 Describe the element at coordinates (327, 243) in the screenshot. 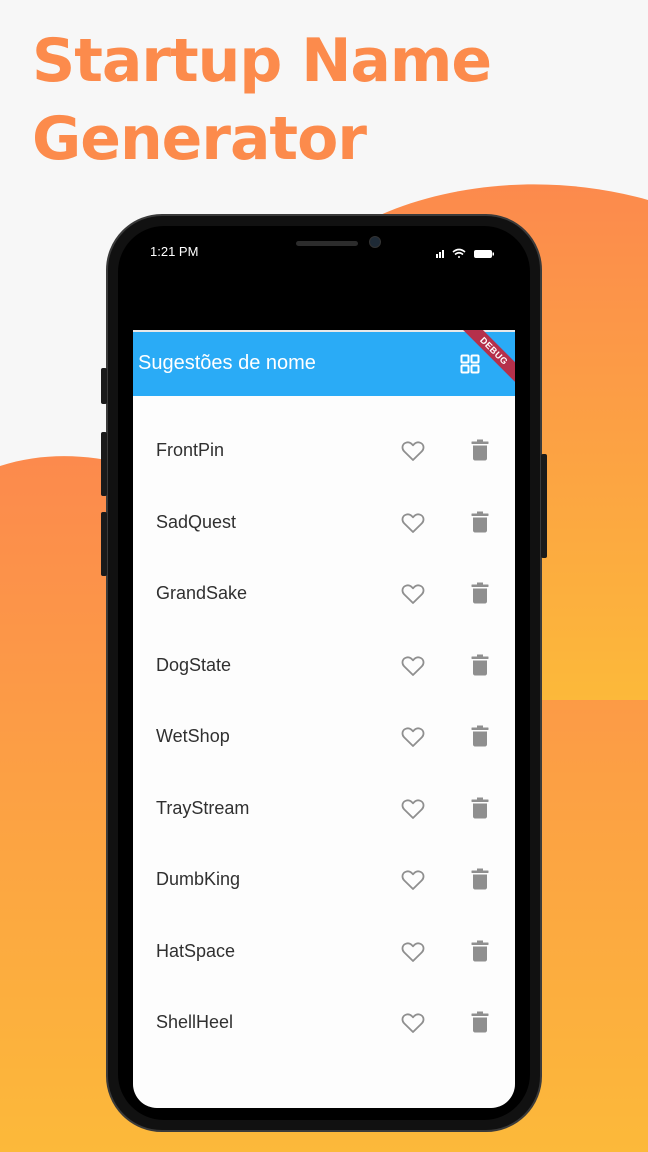

I see `earpiece-speaker` at that location.